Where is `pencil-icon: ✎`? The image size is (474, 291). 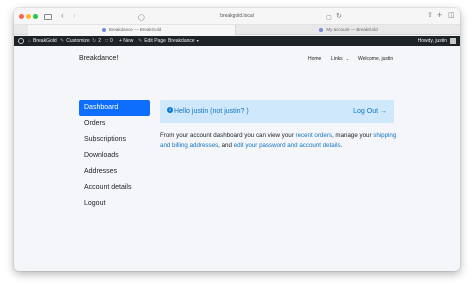
pencil-icon: ✎ is located at coordinates (140, 41).